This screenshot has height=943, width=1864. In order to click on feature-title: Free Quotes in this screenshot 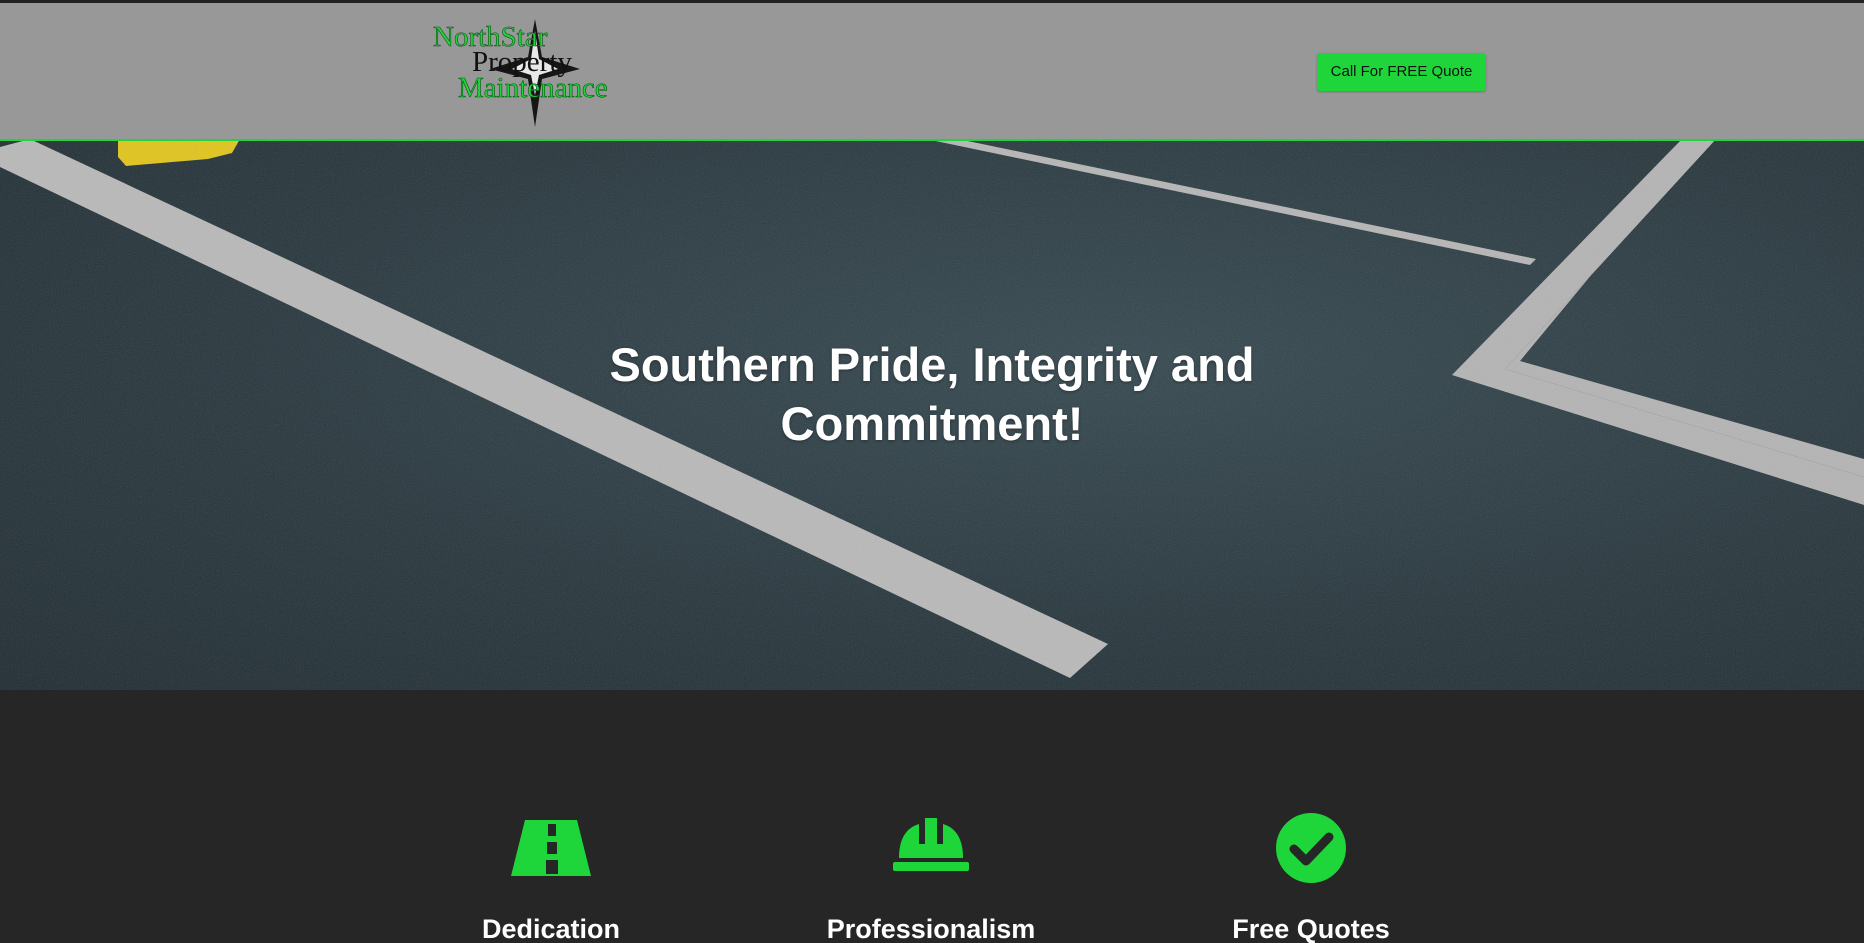, I will do `click(1311, 928)`.